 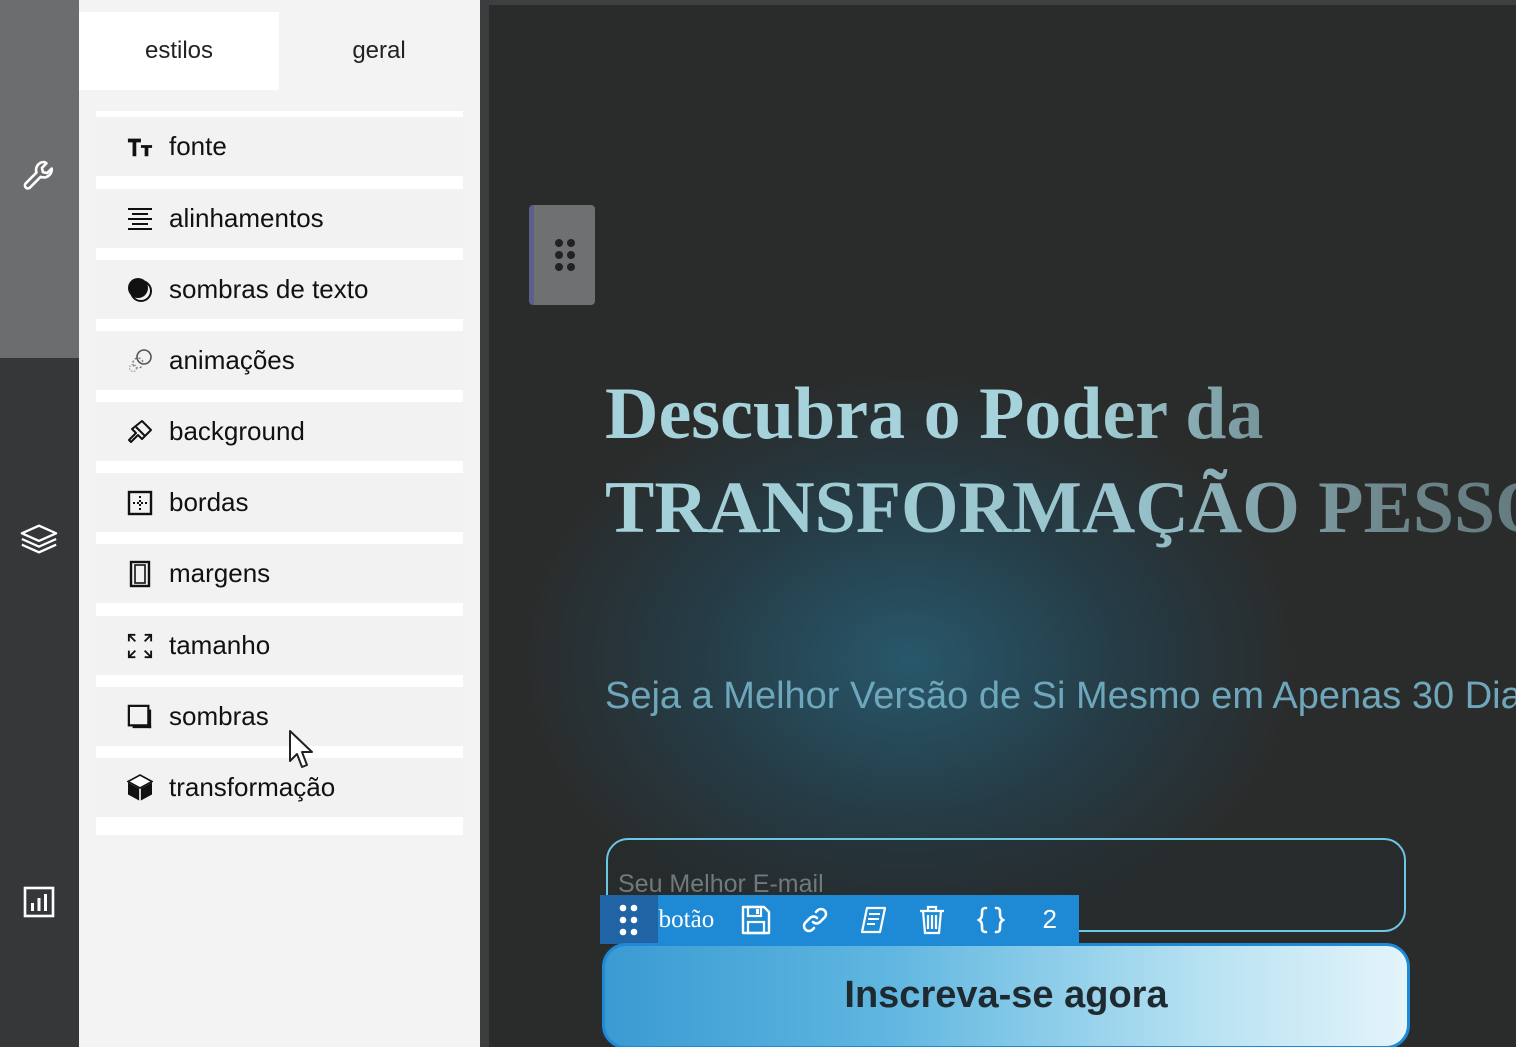 I want to click on menu-item-label: tamanho, so click(x=220, y=645).